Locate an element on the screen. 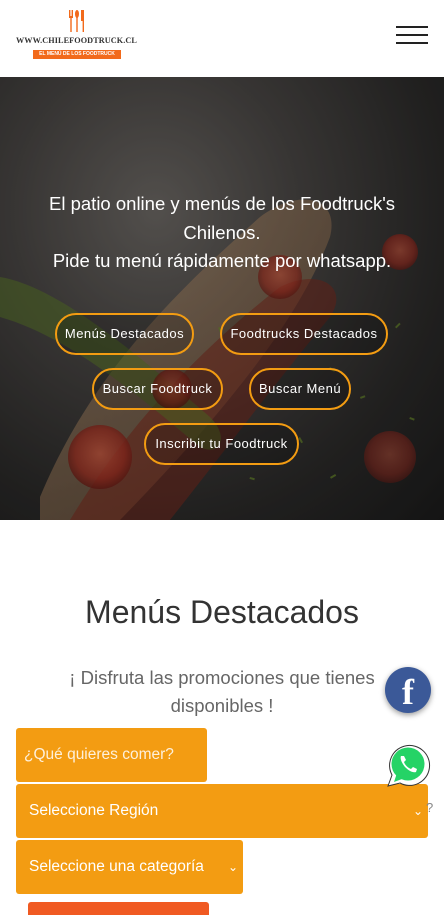 Image resolution: width=444 pixels, height=915 pixels. register-foodtruck-button: Inscribir tu Foodtruck is located at coordinates (221, 444).